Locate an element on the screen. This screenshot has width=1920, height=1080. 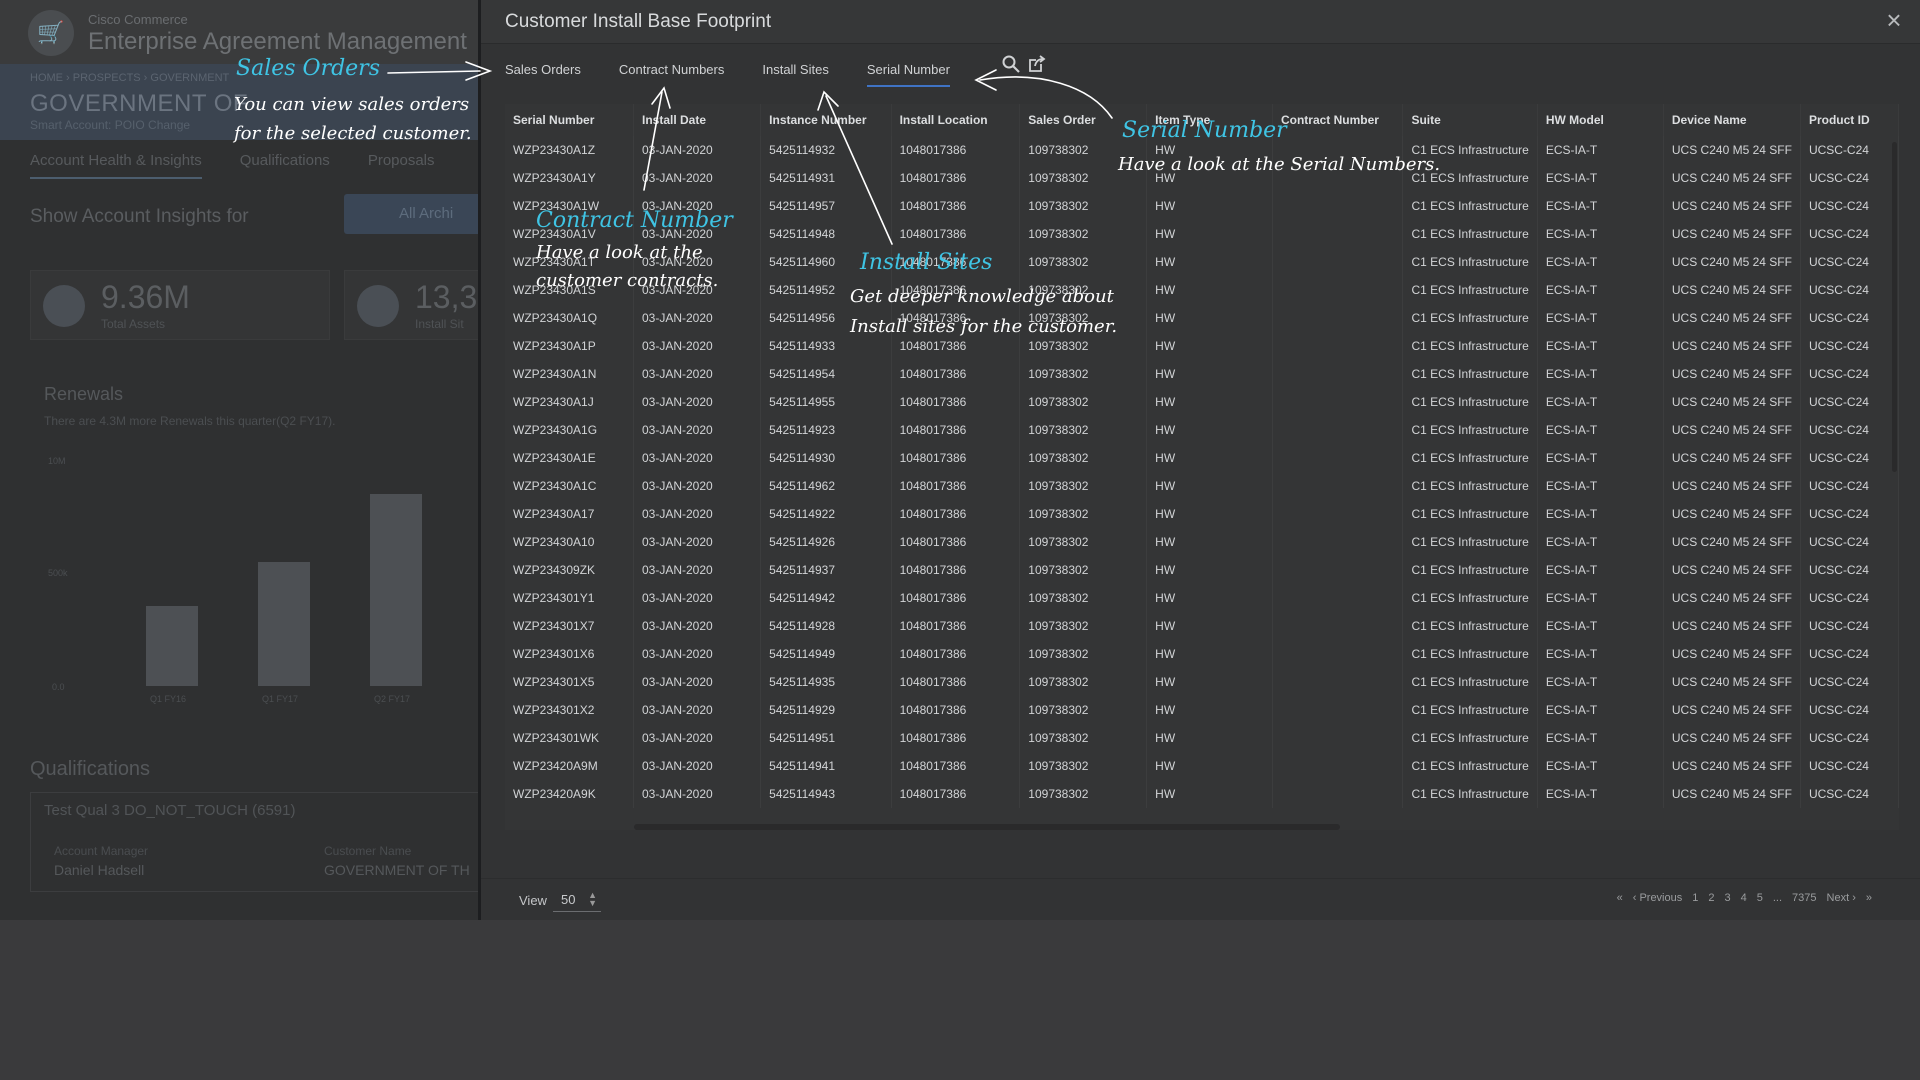
horizontal-scrollbar is located at coordinates (987, 827).